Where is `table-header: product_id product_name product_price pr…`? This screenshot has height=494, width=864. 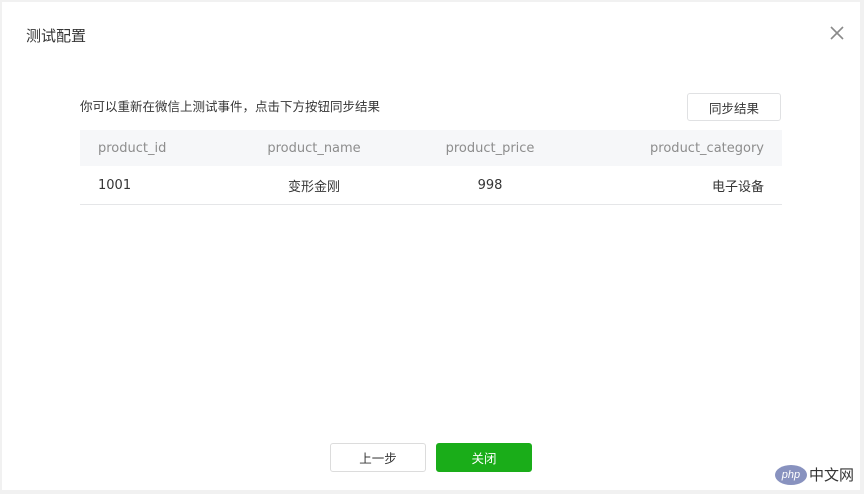
table-header: product_id product_name product_price pr… is located at coordinates (431, 148).